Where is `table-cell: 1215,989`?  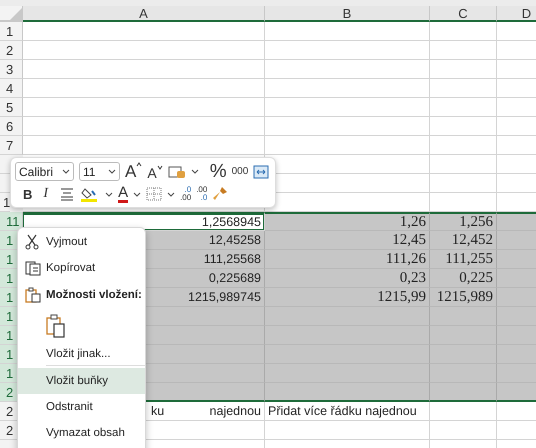
table-cell: 1215,989 is located at coordinates (463, 297).